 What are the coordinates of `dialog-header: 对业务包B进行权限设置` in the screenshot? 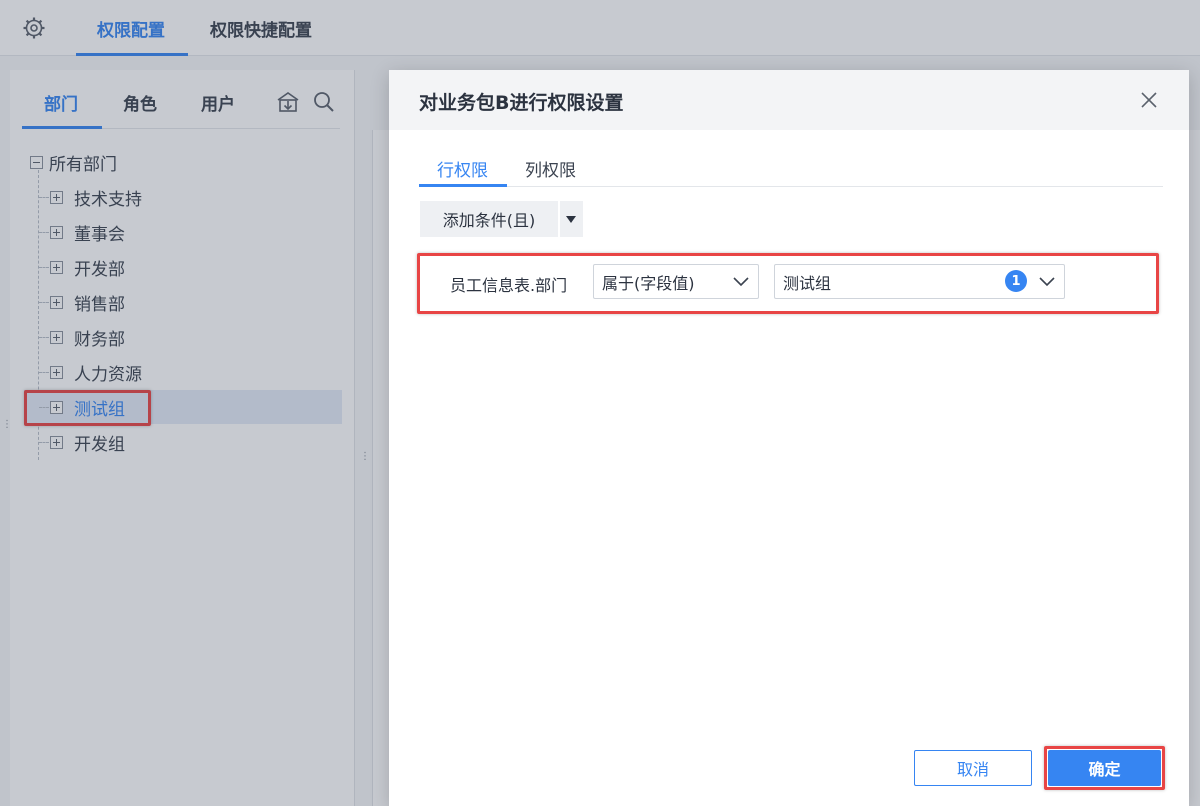 It's located at (789, 100).